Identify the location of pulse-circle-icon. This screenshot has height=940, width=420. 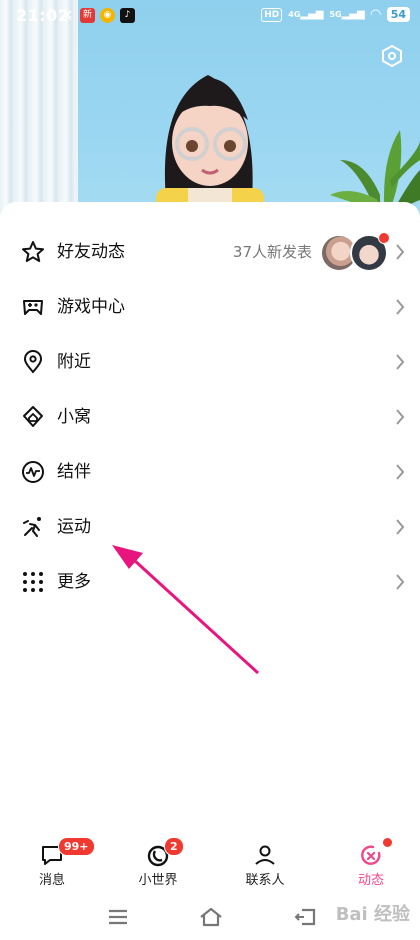
(33, 472).